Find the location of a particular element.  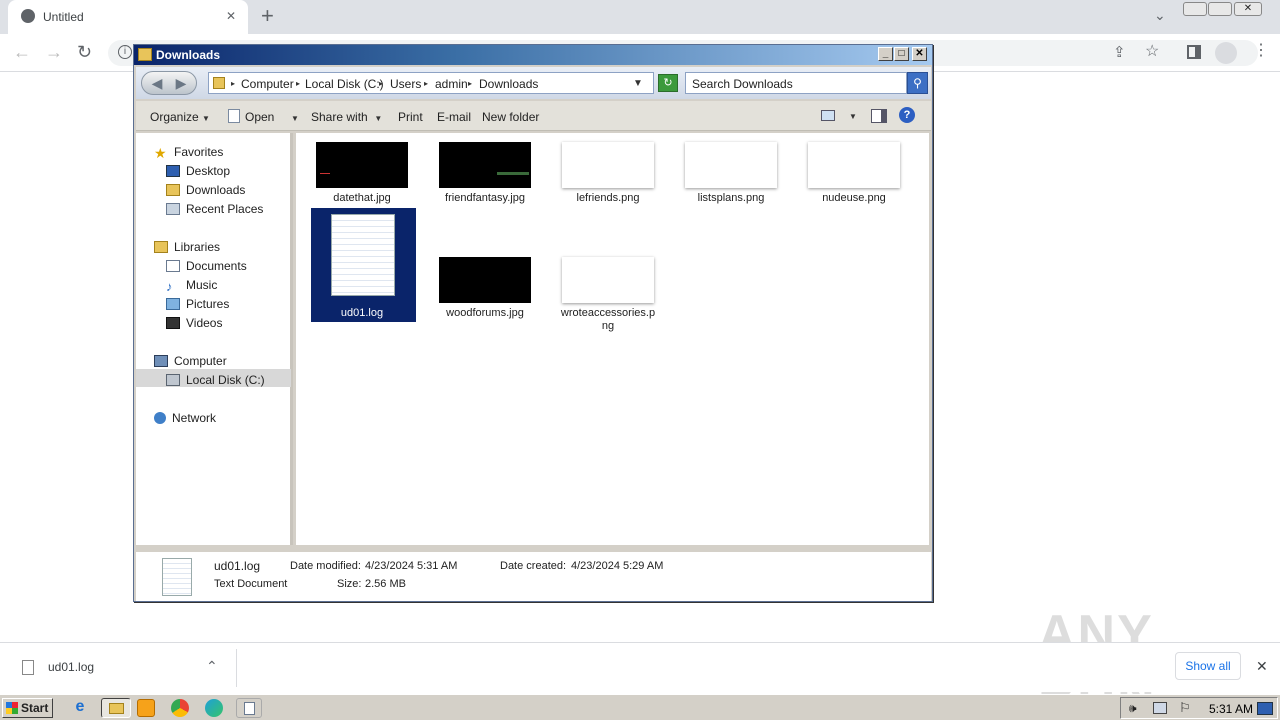

chrome-icon is located at coordinates (180, 708).